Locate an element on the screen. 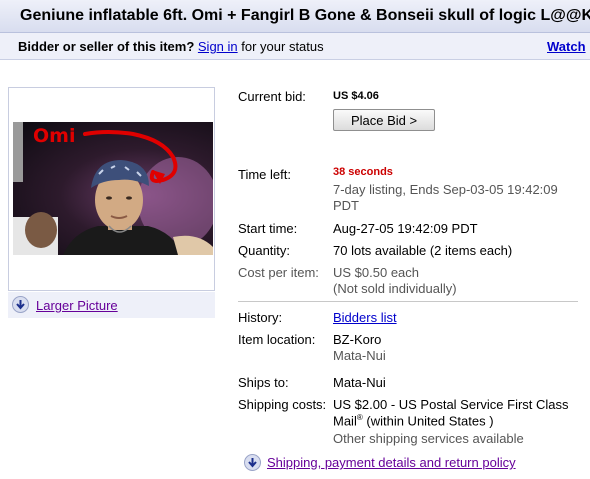 This screenshot has width=590, height=479. section-divider is located at coordinates (408, 301).